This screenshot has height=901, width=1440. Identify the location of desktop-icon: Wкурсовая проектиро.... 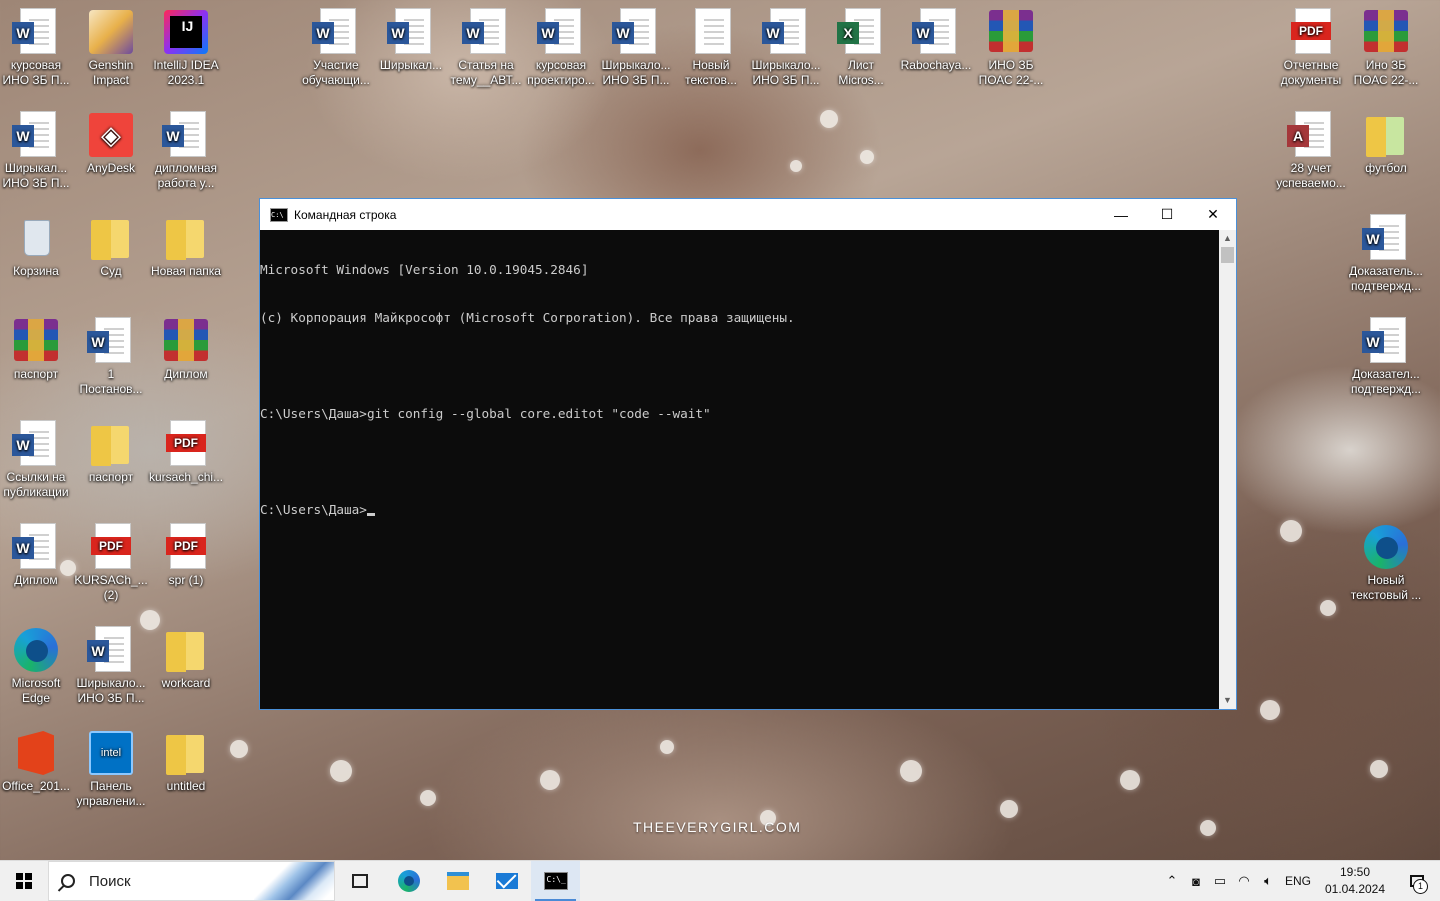
(561, 44).